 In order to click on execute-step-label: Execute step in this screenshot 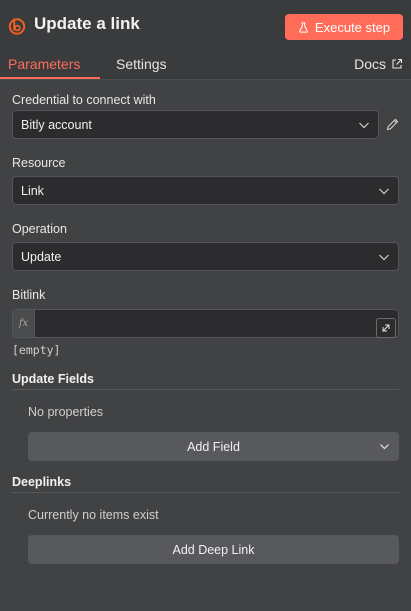, I will do `click(352, 27)`.